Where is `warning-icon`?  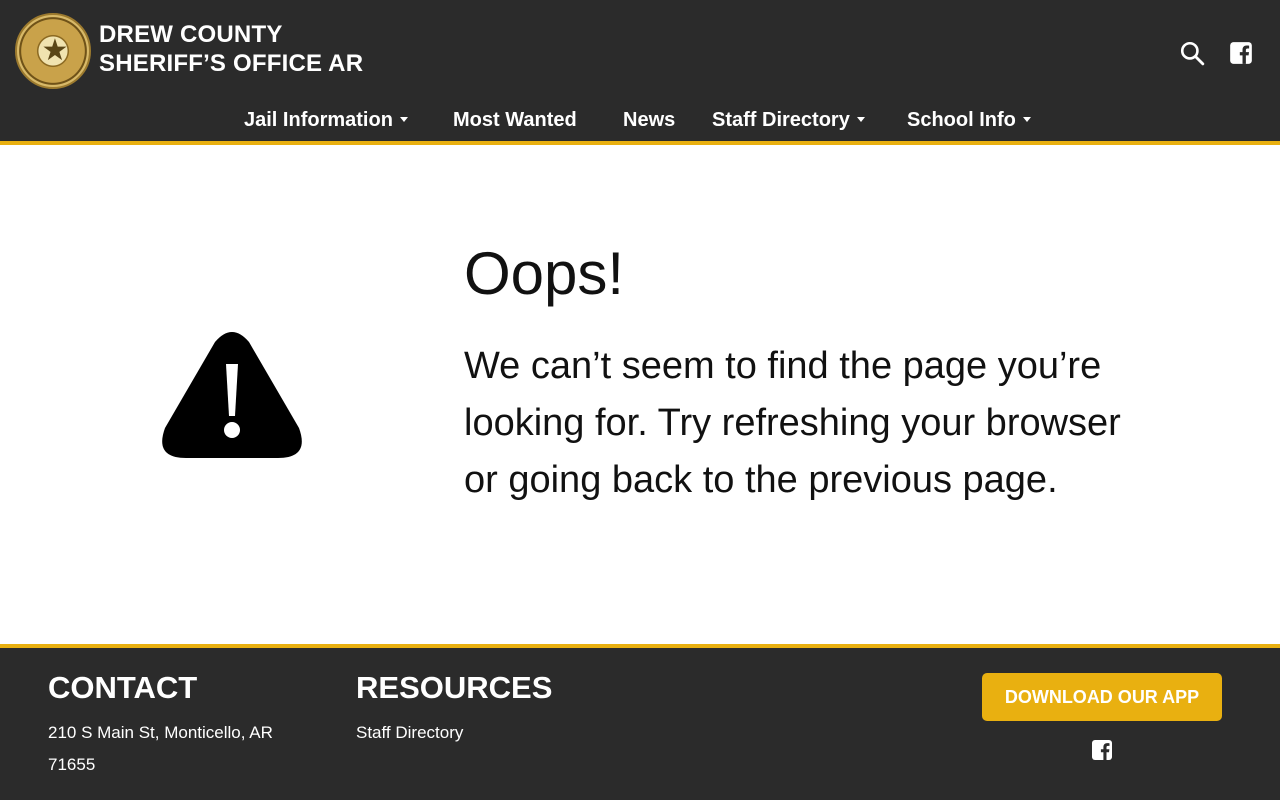
warning-icon is located at coordinates (232, 395).